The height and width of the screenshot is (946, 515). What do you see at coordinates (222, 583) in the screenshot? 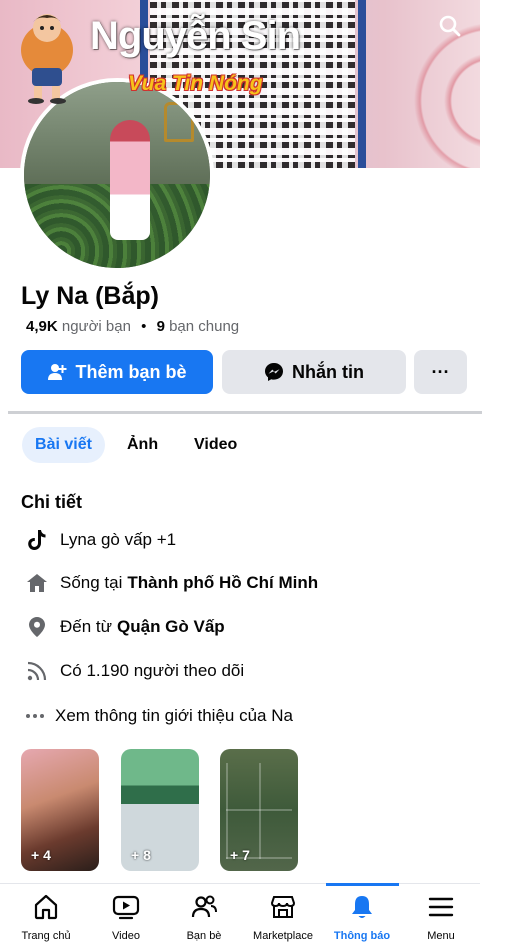
I see `lives-place: Thành phố Hồ Chí Minh` at bounding box center [222, 583].